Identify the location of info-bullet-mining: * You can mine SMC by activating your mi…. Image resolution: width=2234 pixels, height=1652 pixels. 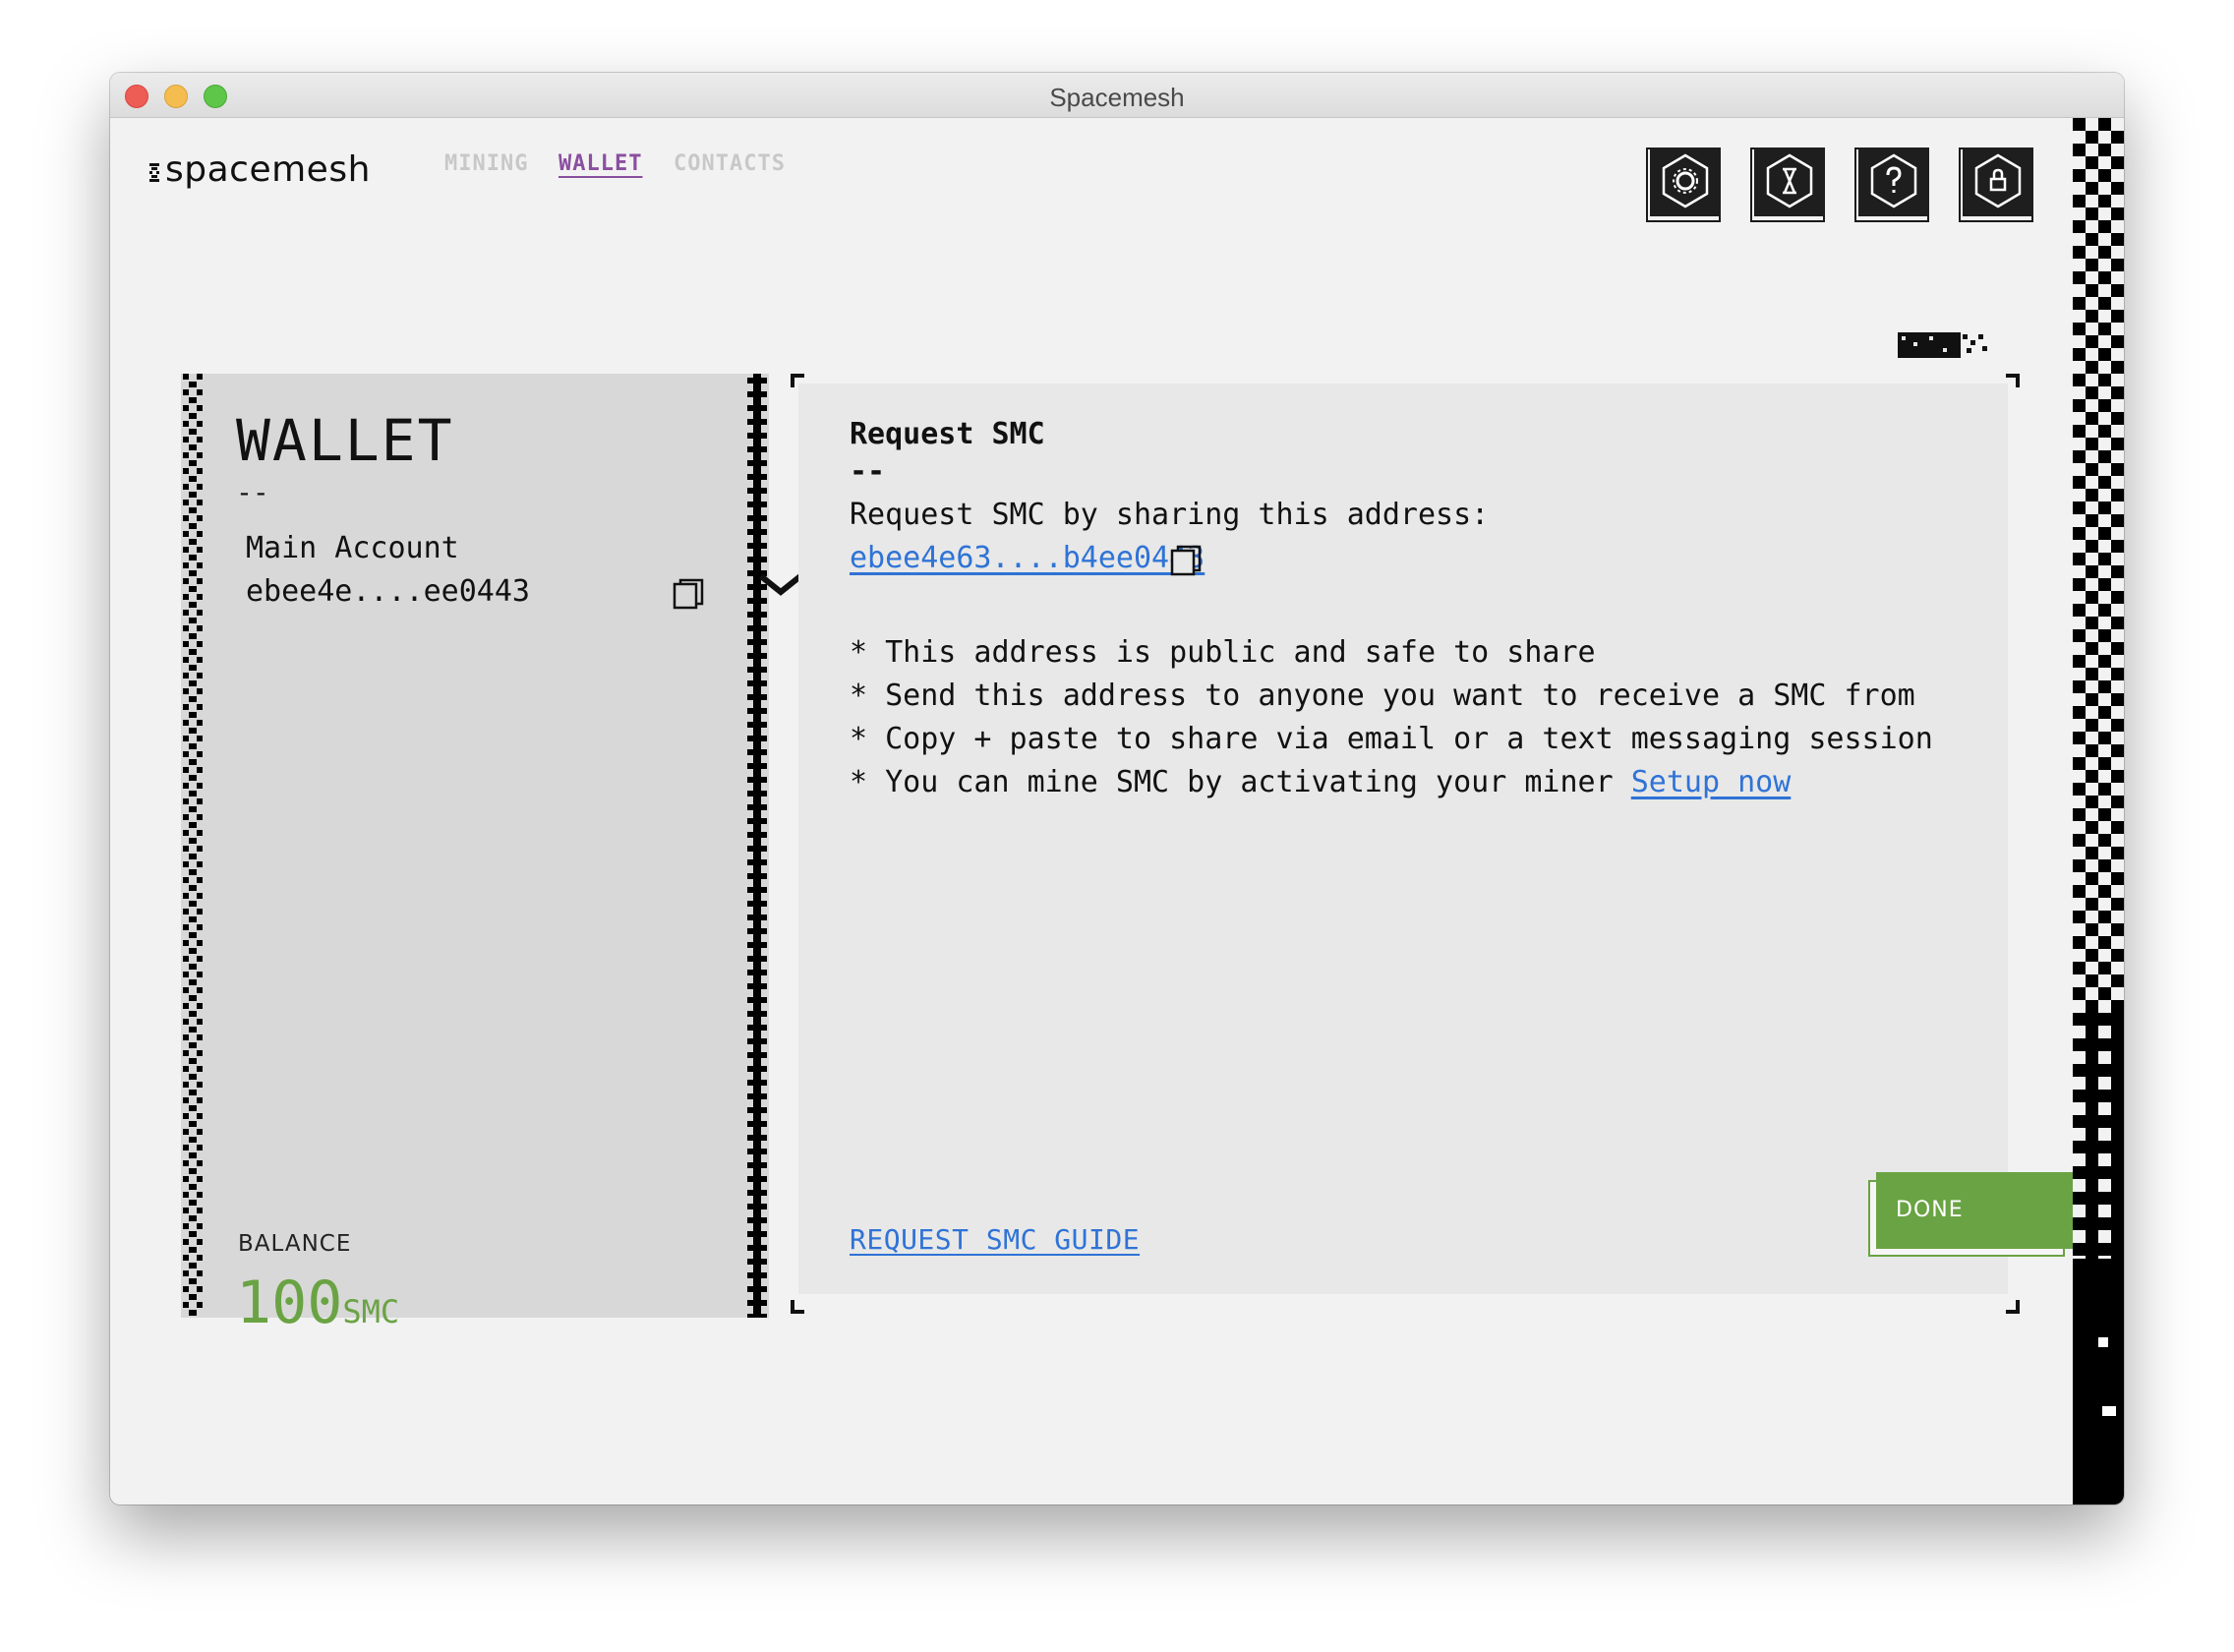
(1410, 782).